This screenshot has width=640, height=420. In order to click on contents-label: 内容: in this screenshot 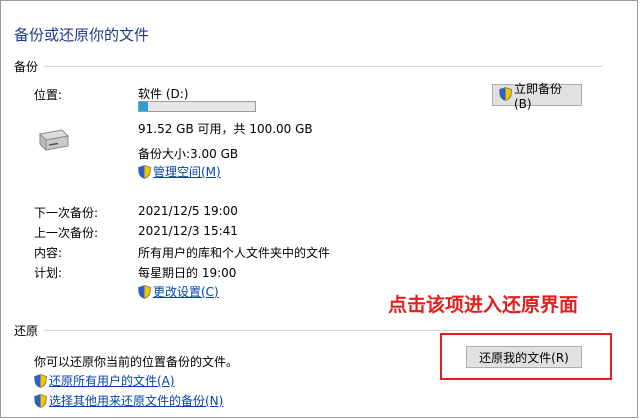, I will do `click(48, 253)`.